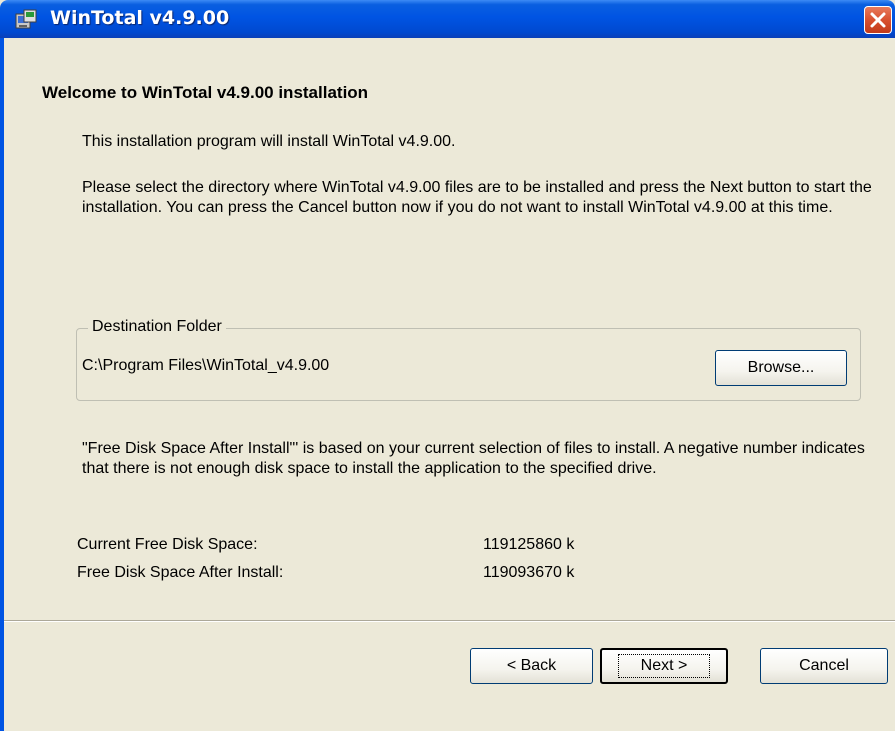 The height and width of the screenshot is (731, 895). Describe the element at coordinates (2, 384) in the screenshot. I see `window-border` at that location.